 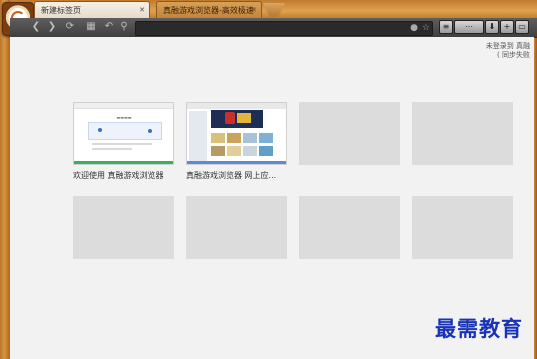 I want to click on thumbnail-sidebar, so click(x=198, y=137).